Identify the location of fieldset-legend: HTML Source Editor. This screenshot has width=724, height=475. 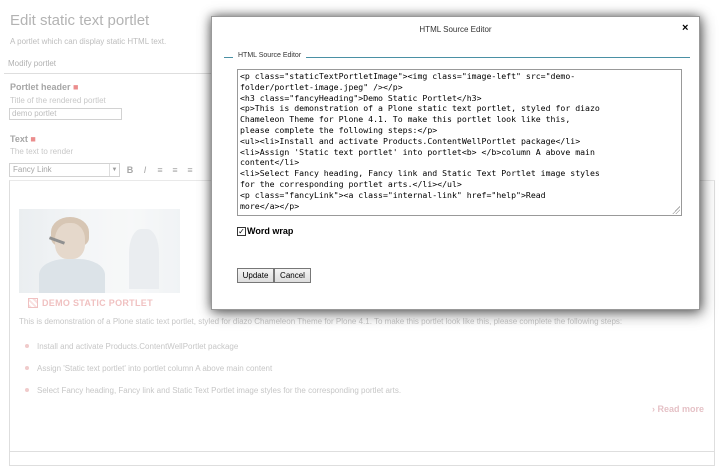
(270, 55).